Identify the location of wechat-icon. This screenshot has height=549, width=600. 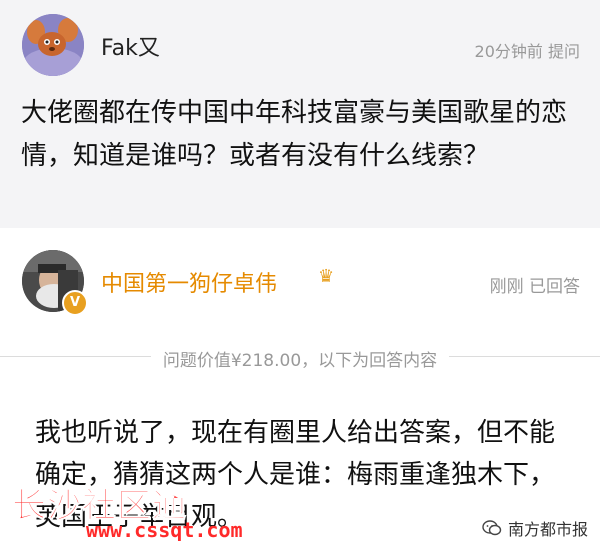
(492, 528).